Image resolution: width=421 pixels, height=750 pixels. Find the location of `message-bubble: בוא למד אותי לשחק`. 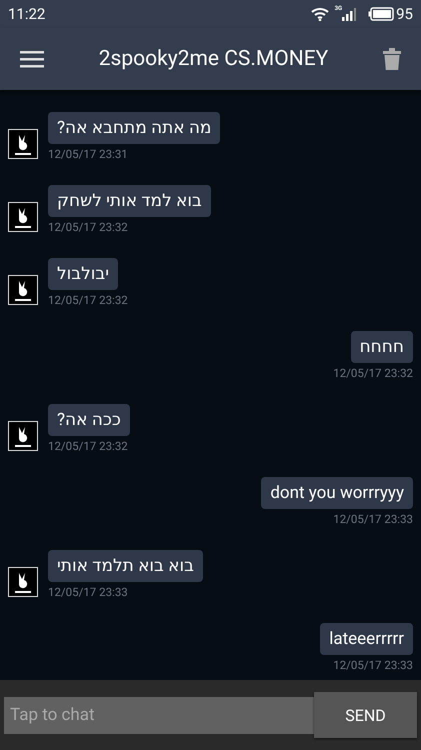

message-bubble: בוא למד אותי לשחק is located at coordinates (129, 201).